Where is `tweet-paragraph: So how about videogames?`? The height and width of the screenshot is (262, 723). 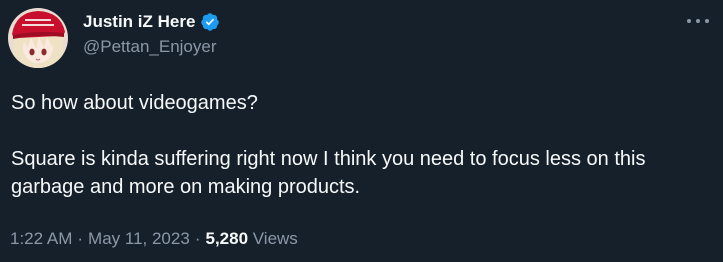
tweet-paragraph: So how about videogames? is located at coordinates (134, 103).